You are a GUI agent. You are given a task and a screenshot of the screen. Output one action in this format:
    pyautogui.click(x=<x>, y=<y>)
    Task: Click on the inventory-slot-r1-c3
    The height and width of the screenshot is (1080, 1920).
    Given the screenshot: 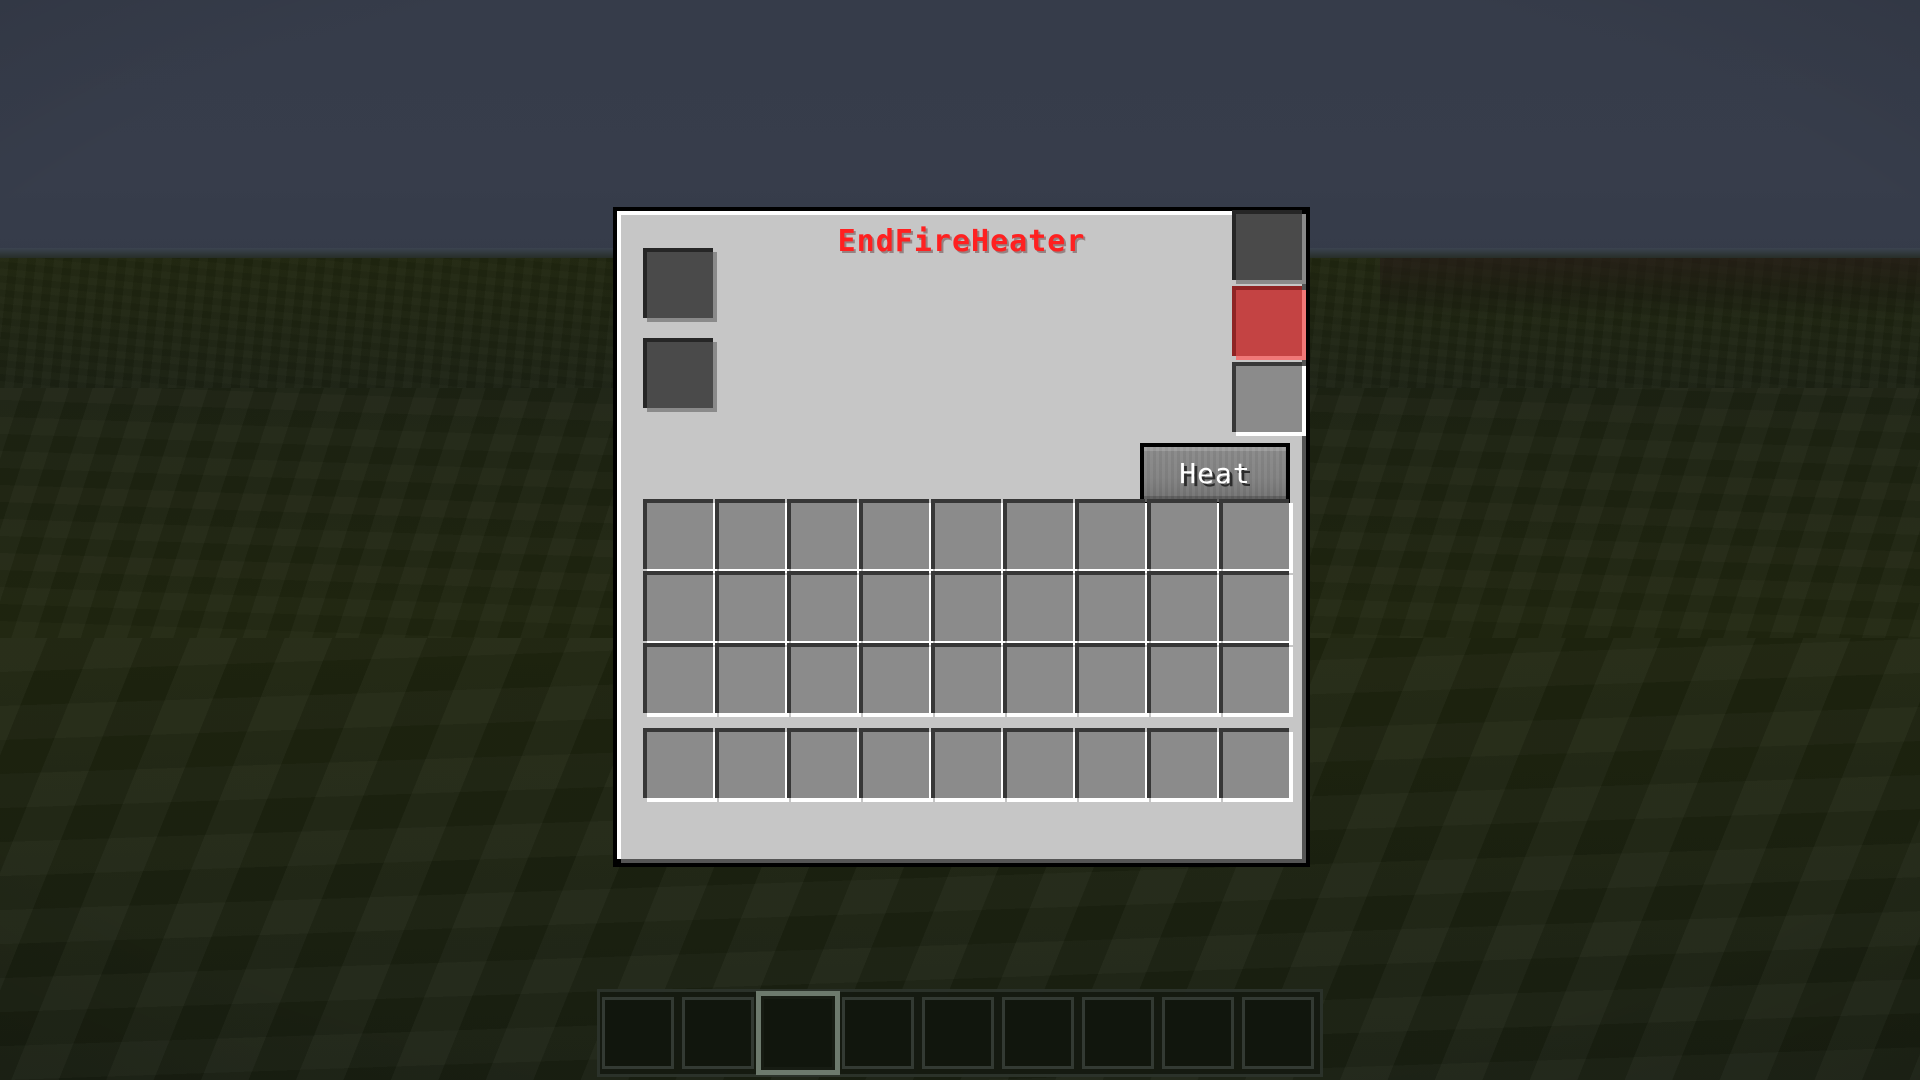 What is the action you would take?
    pyautogui.click(x=824, y=536)
    